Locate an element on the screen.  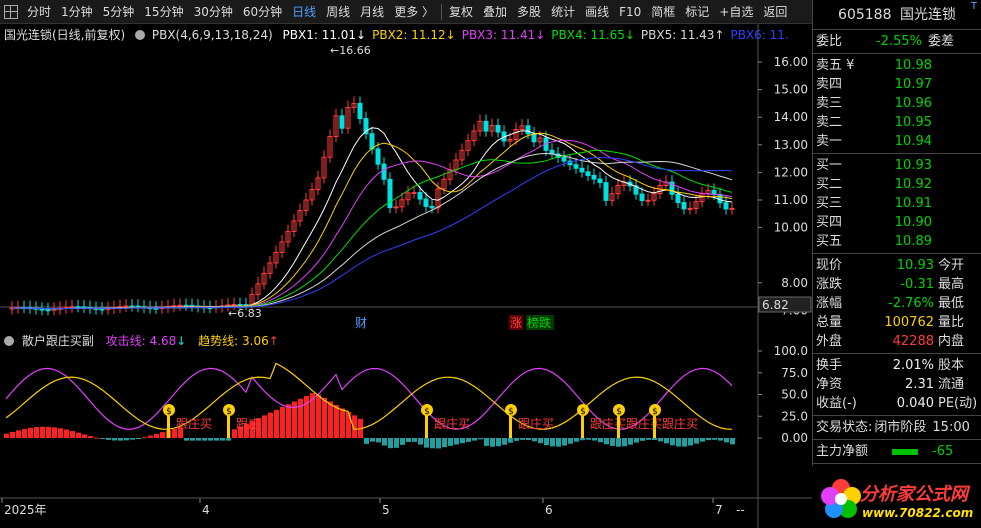
buy-signal-label: 跟庄 is located at coordinates (248, 423).